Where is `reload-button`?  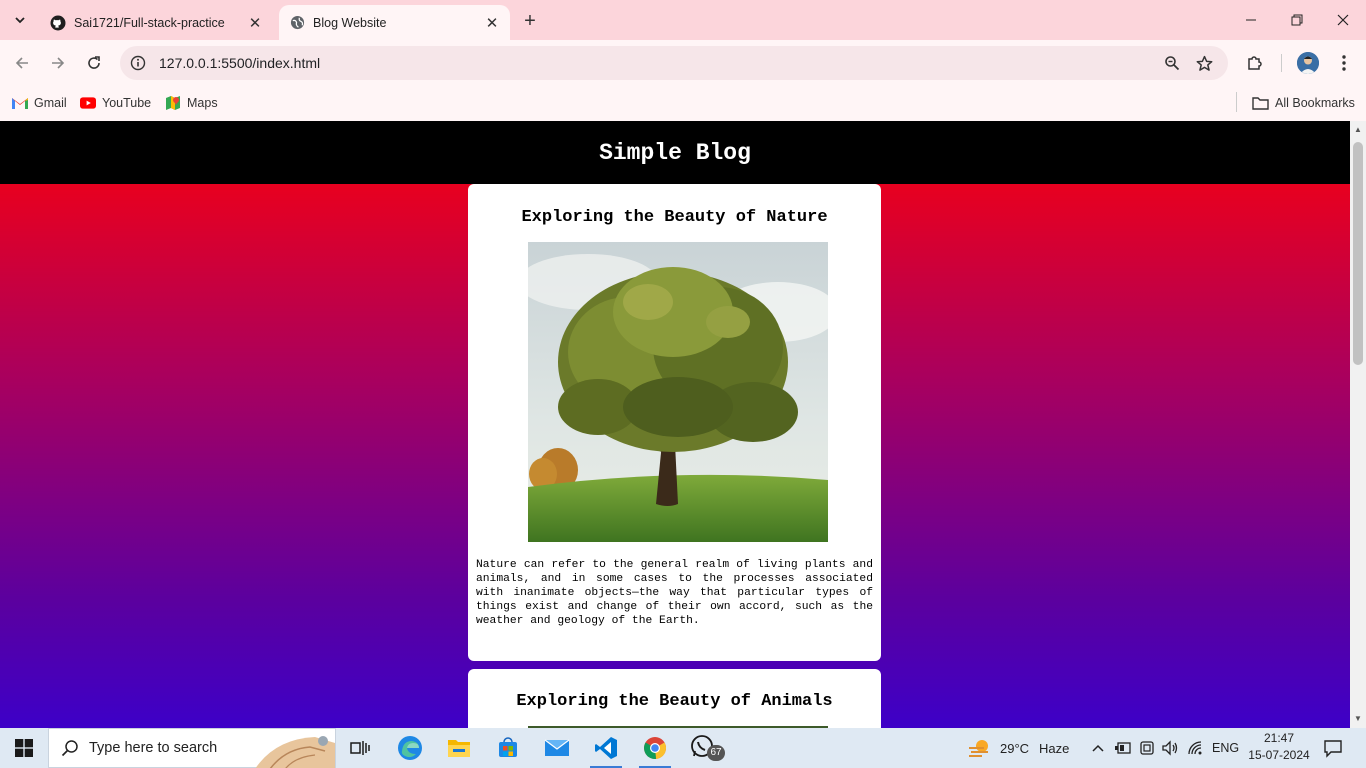
reload-button is located at coordinates (94, 63).